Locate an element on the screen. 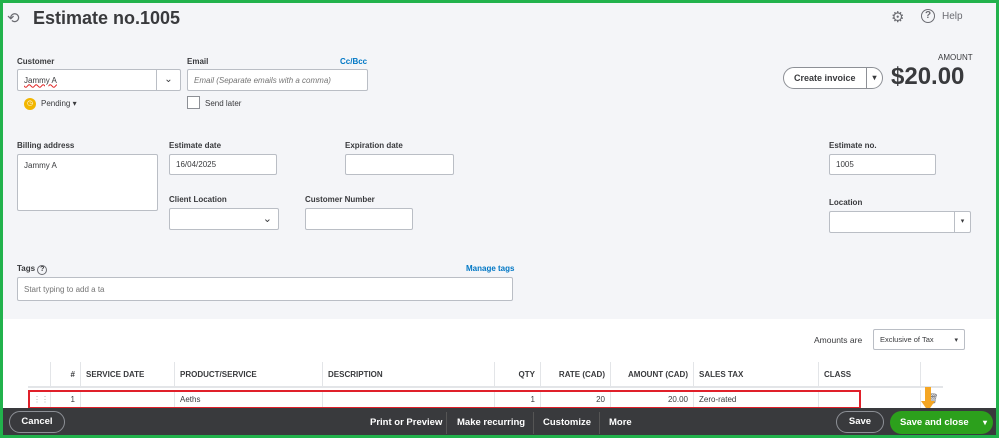  customer-value: Jammy A is located at coordinates (40, 80).